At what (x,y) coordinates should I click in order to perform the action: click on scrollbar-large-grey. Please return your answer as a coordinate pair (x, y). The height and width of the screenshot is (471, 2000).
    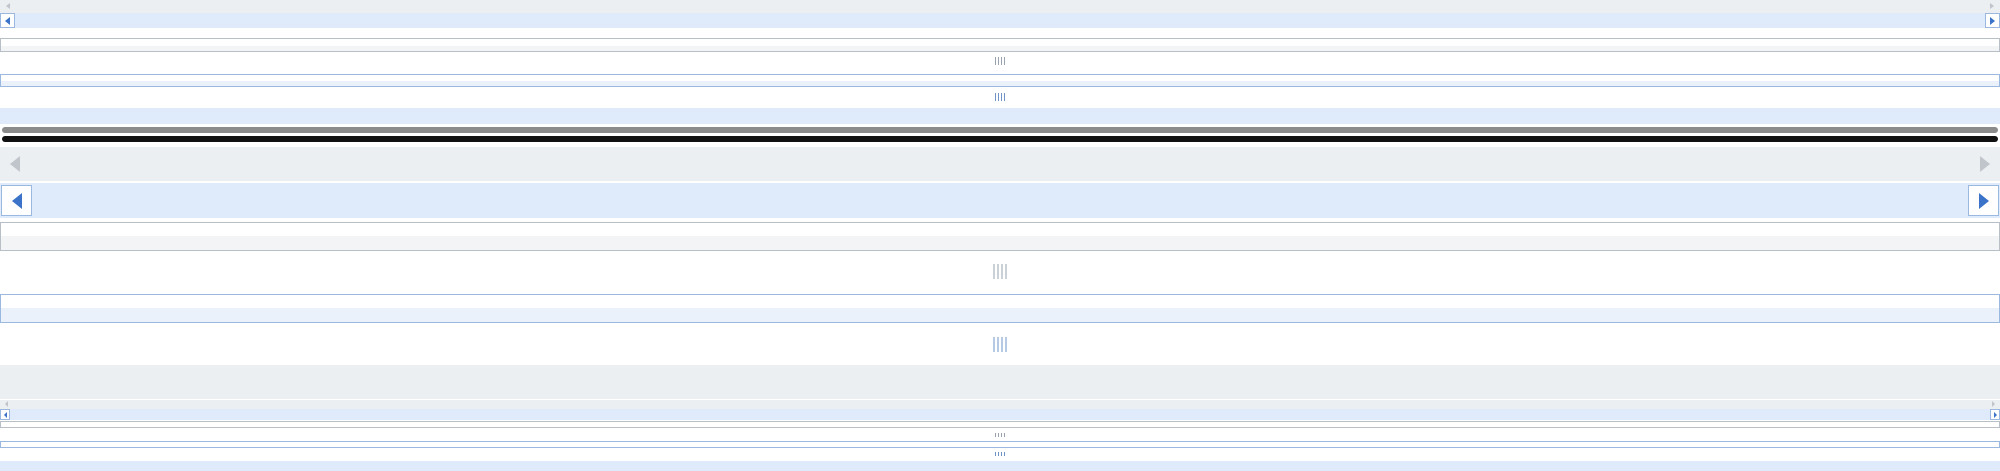
    Looking at the image, I should click on (1000, 164).